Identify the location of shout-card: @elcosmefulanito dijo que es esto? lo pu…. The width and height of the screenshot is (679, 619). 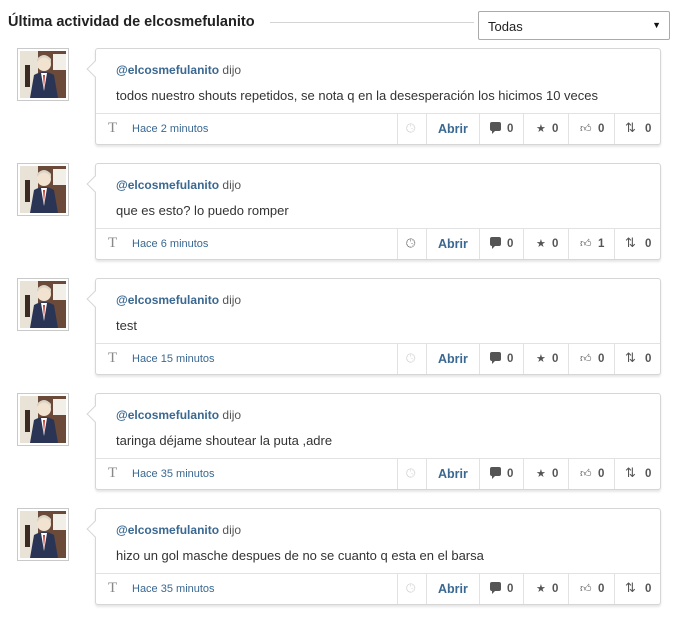
(373, 211).